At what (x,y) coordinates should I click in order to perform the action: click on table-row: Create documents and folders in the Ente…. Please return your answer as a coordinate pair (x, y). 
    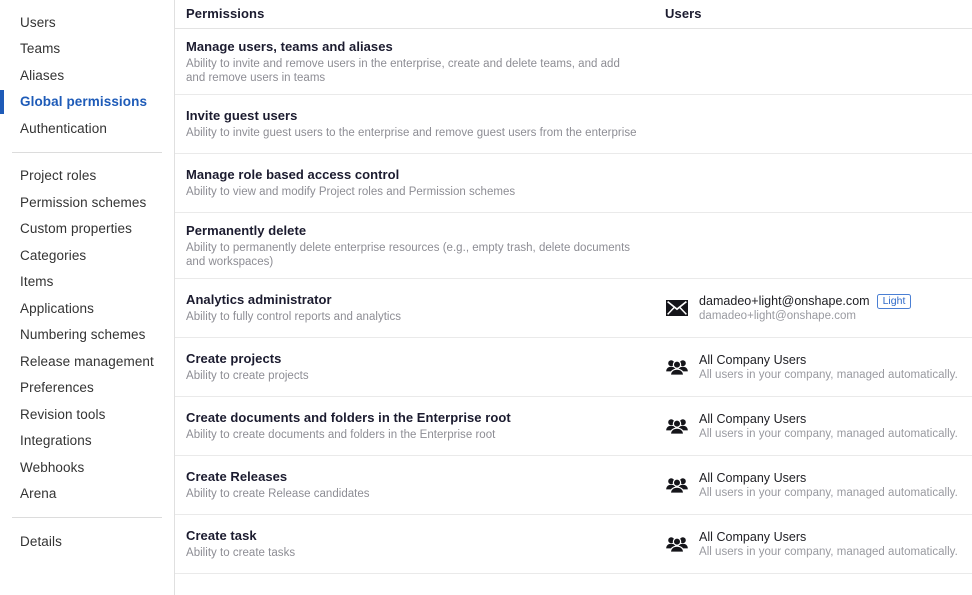
    Looking at the image, I should click on (573, 426).